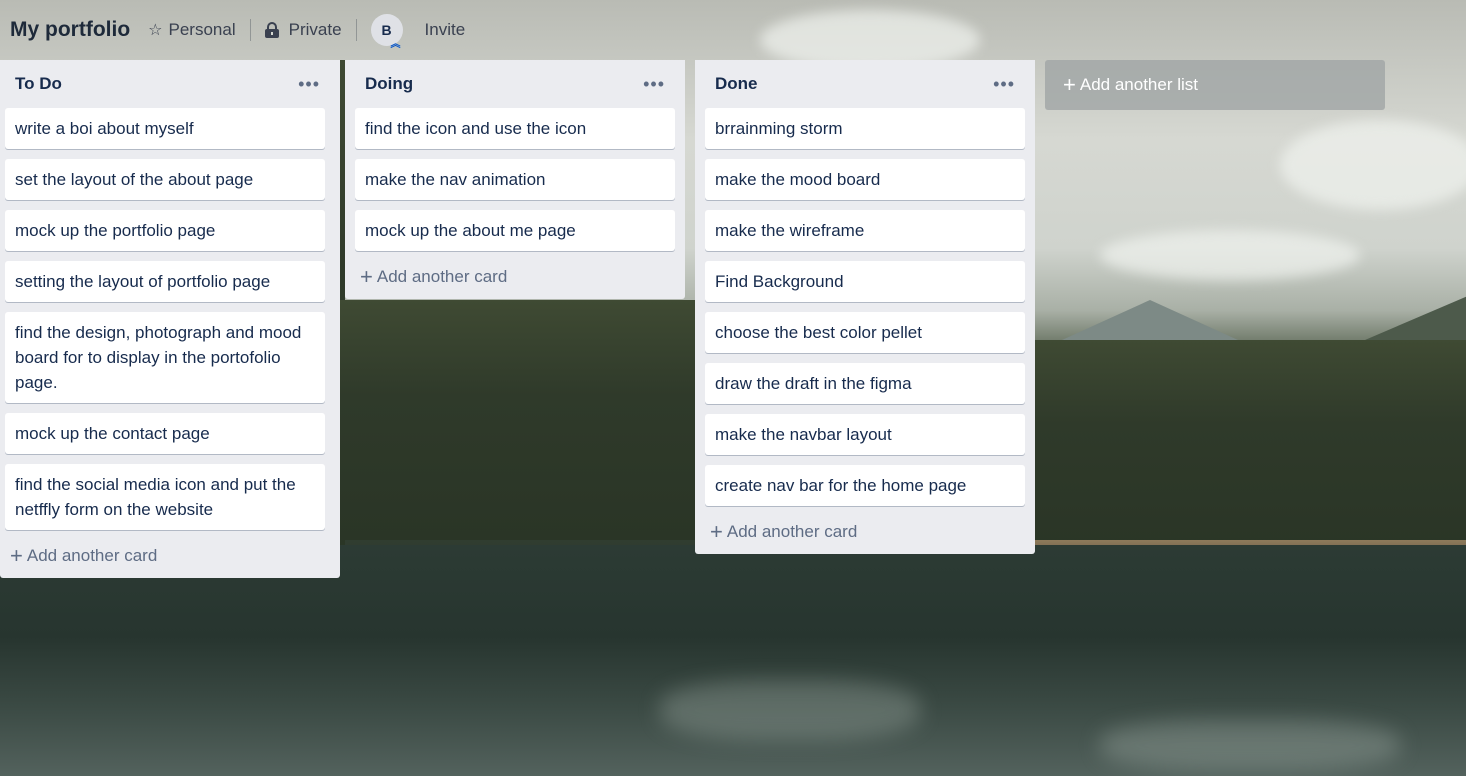 The height and width of the screenshot is (776, 1466). I want to click on card: mock up the about me page, so click(515, 230).